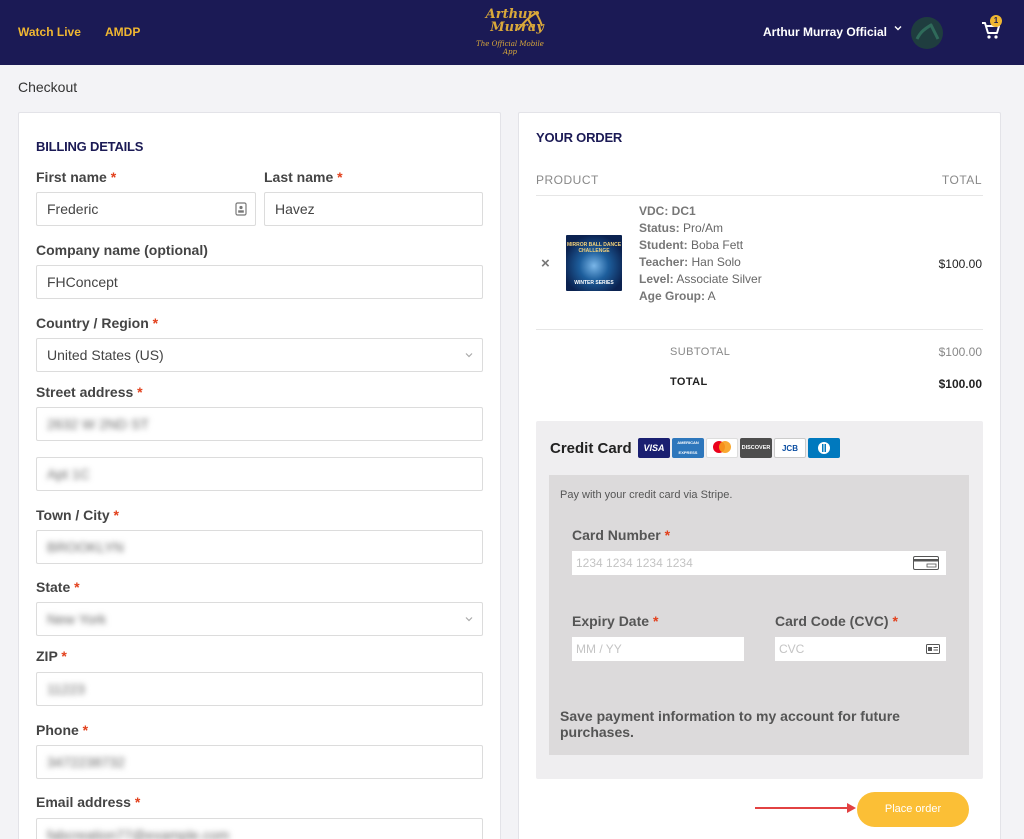 The image size is (1024, 839). Describe the element at coordinates (49, 32) in the screenshot. I see `nav-watch-live: Watch Live` at that location.